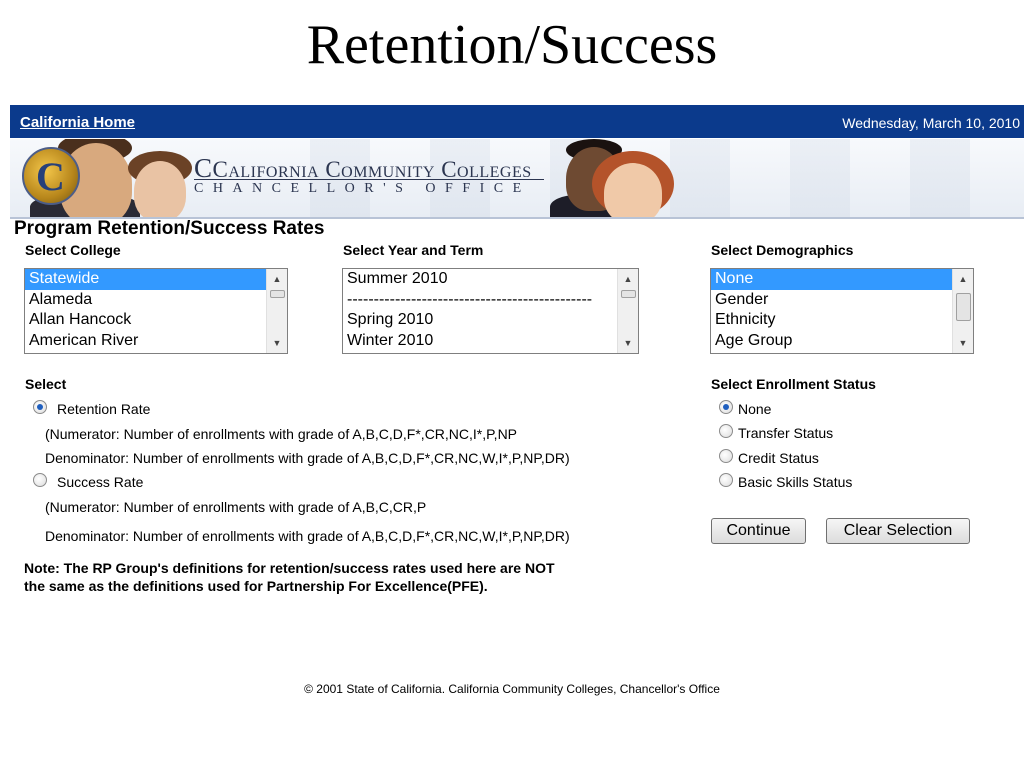 The height and width of the screenshot is (768, 1024). Describe the element at coordinates (156, 341) in the screenshot. I see `listbox-option: American River` at that location.